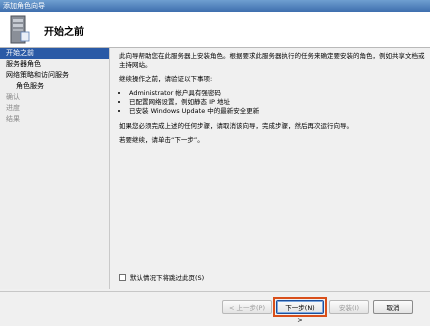  Describe the element at coordinates (277, 102) in the screenshot. I see `list-item: 已配置网络设置，例如静态 IP 地址` at that location.